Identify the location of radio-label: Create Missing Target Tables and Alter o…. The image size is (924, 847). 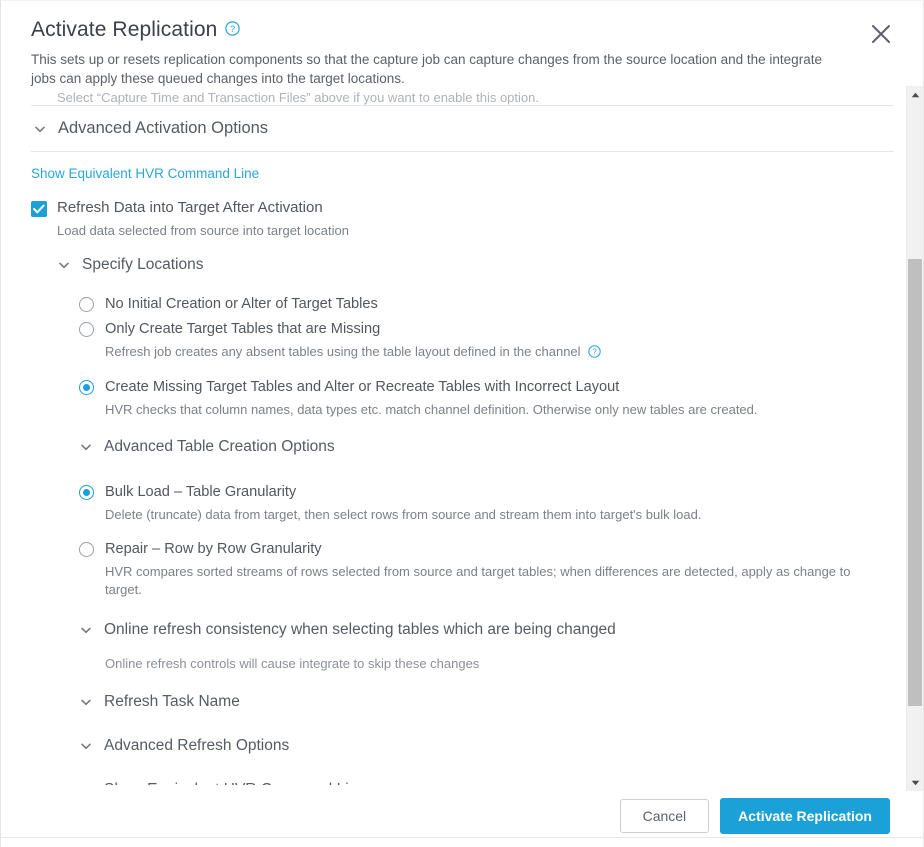
(362, 387).